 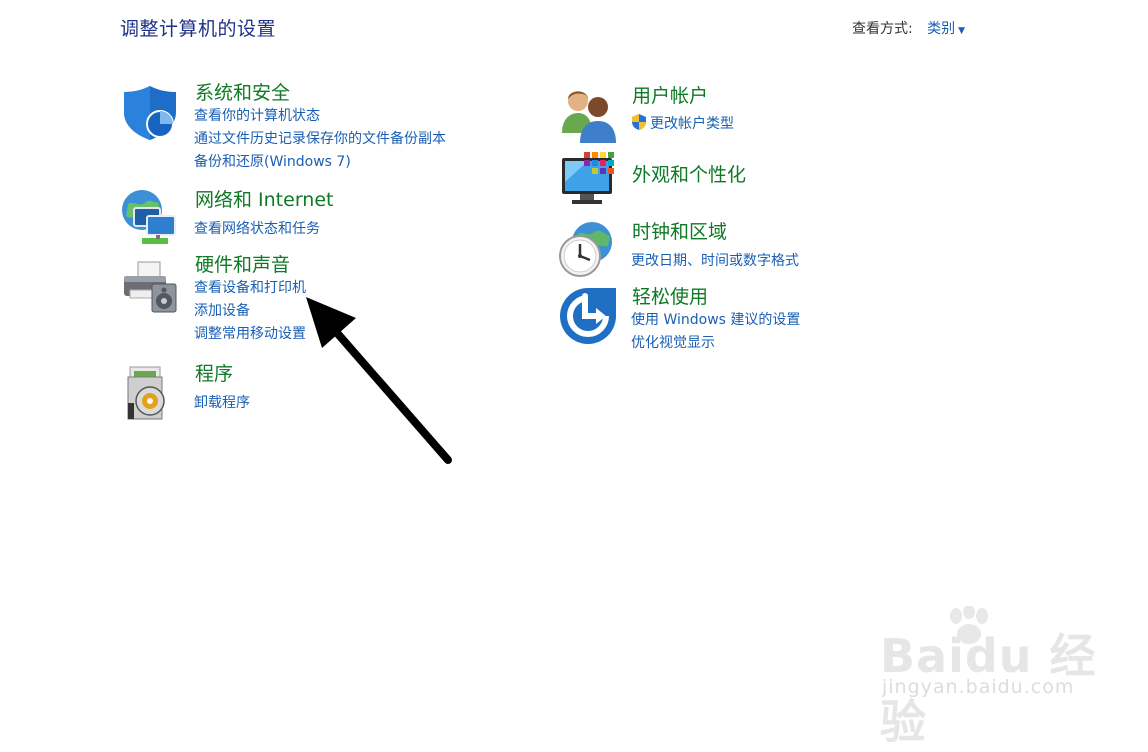 I want to click on view-by-control: 查看方式: 类别 ▼, so click(x=908, y=28).